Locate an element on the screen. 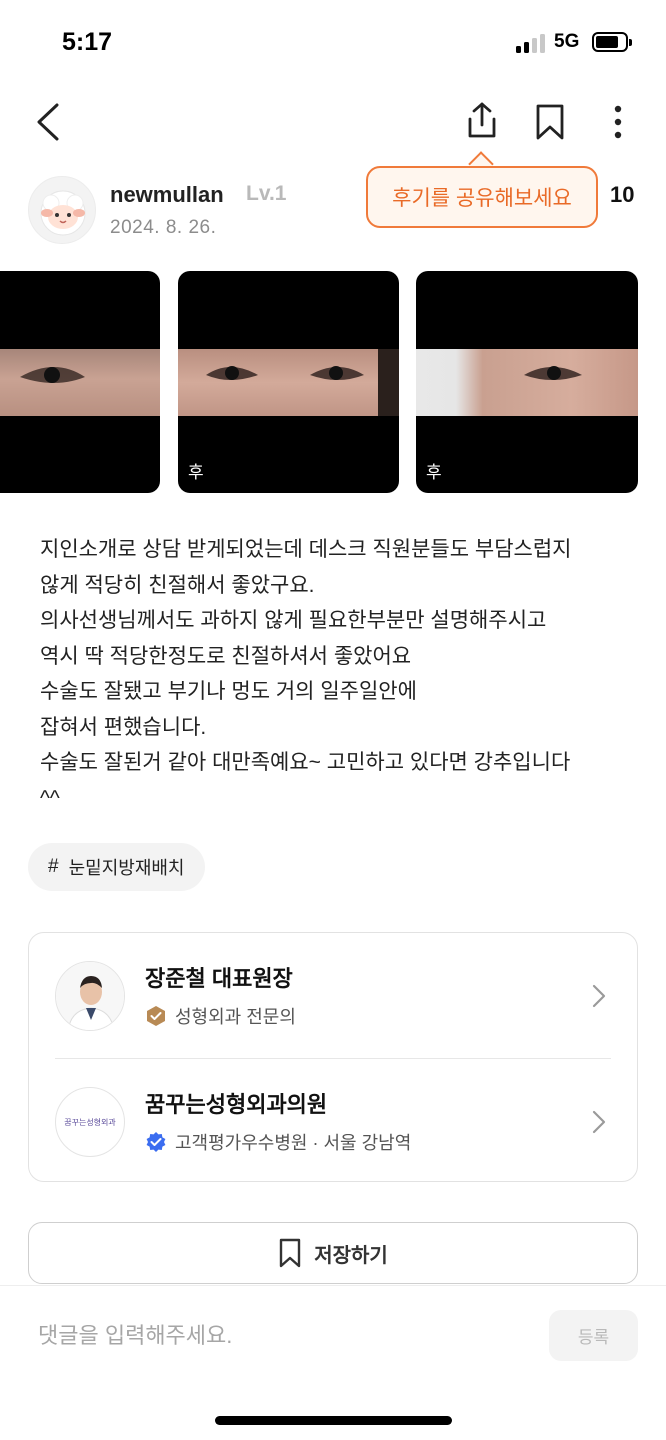 The height and width of the screenshot is (1440, 666). network-type: 5G is located at coordinates (567, 41).